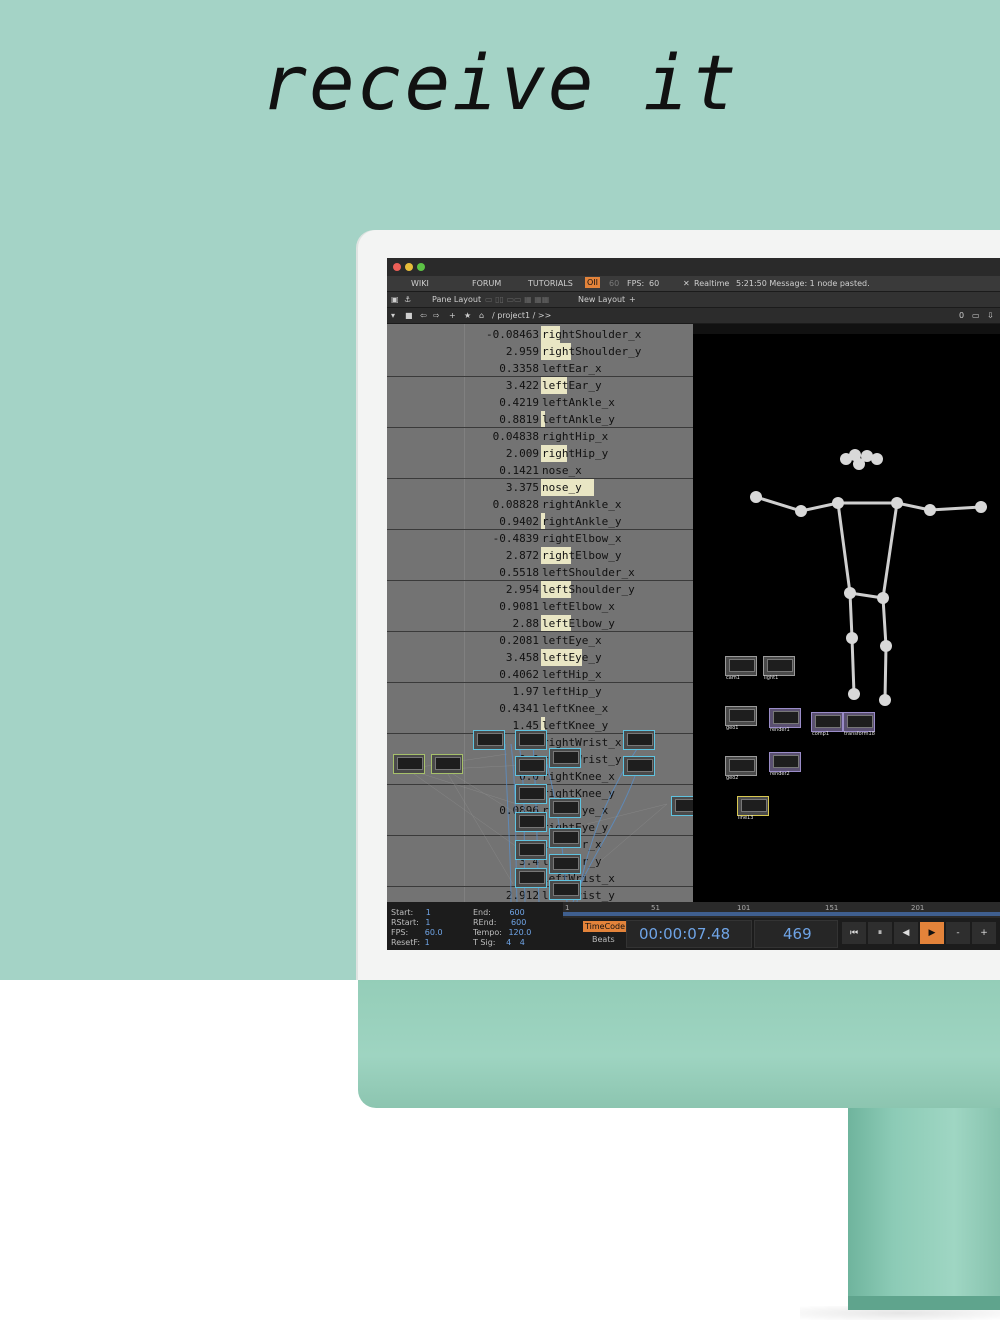  What do you see at coordinates (407, 299) in the screenshot?
I see `anchor-icon: ⚓` at bounding box center [407, 299].